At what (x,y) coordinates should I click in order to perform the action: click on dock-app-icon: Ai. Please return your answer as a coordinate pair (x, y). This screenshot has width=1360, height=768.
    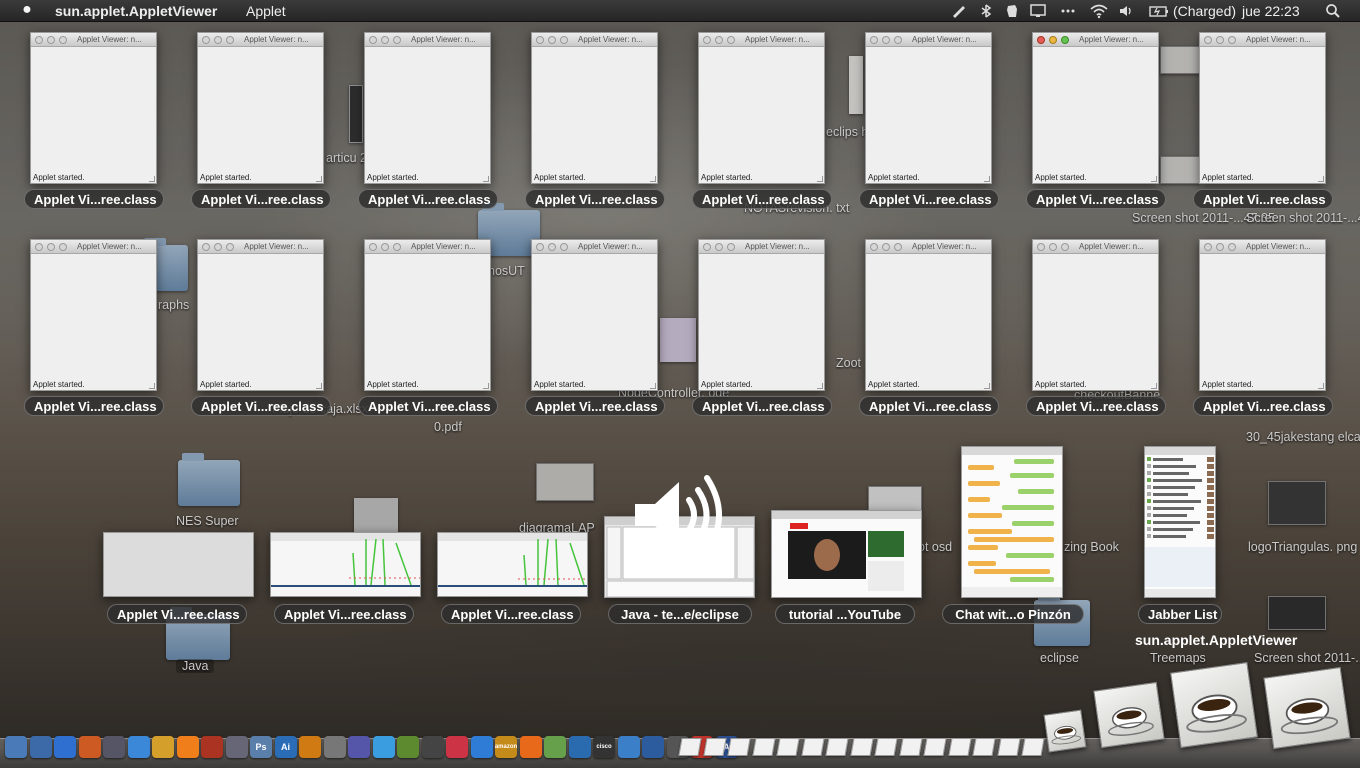
    Looking at the image, I should click on (285, 747).